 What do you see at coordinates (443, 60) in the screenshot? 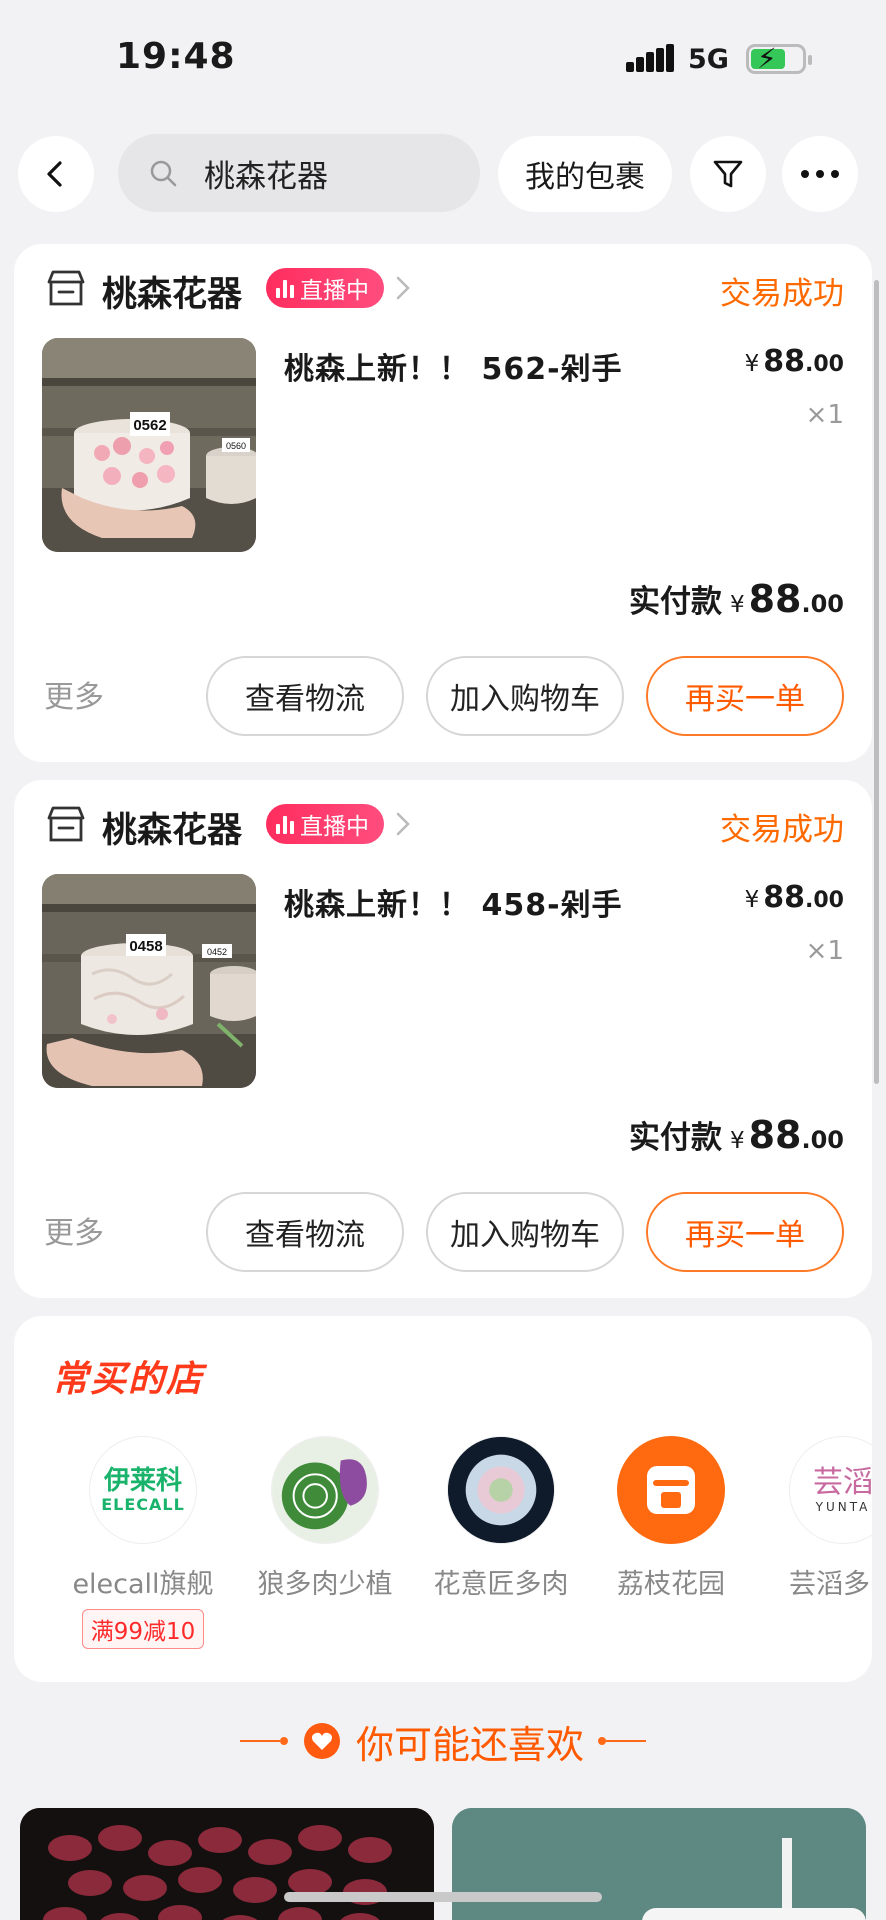
I see `status-bar: 19:48 5G ⚡` at bounding box center [443, 60].